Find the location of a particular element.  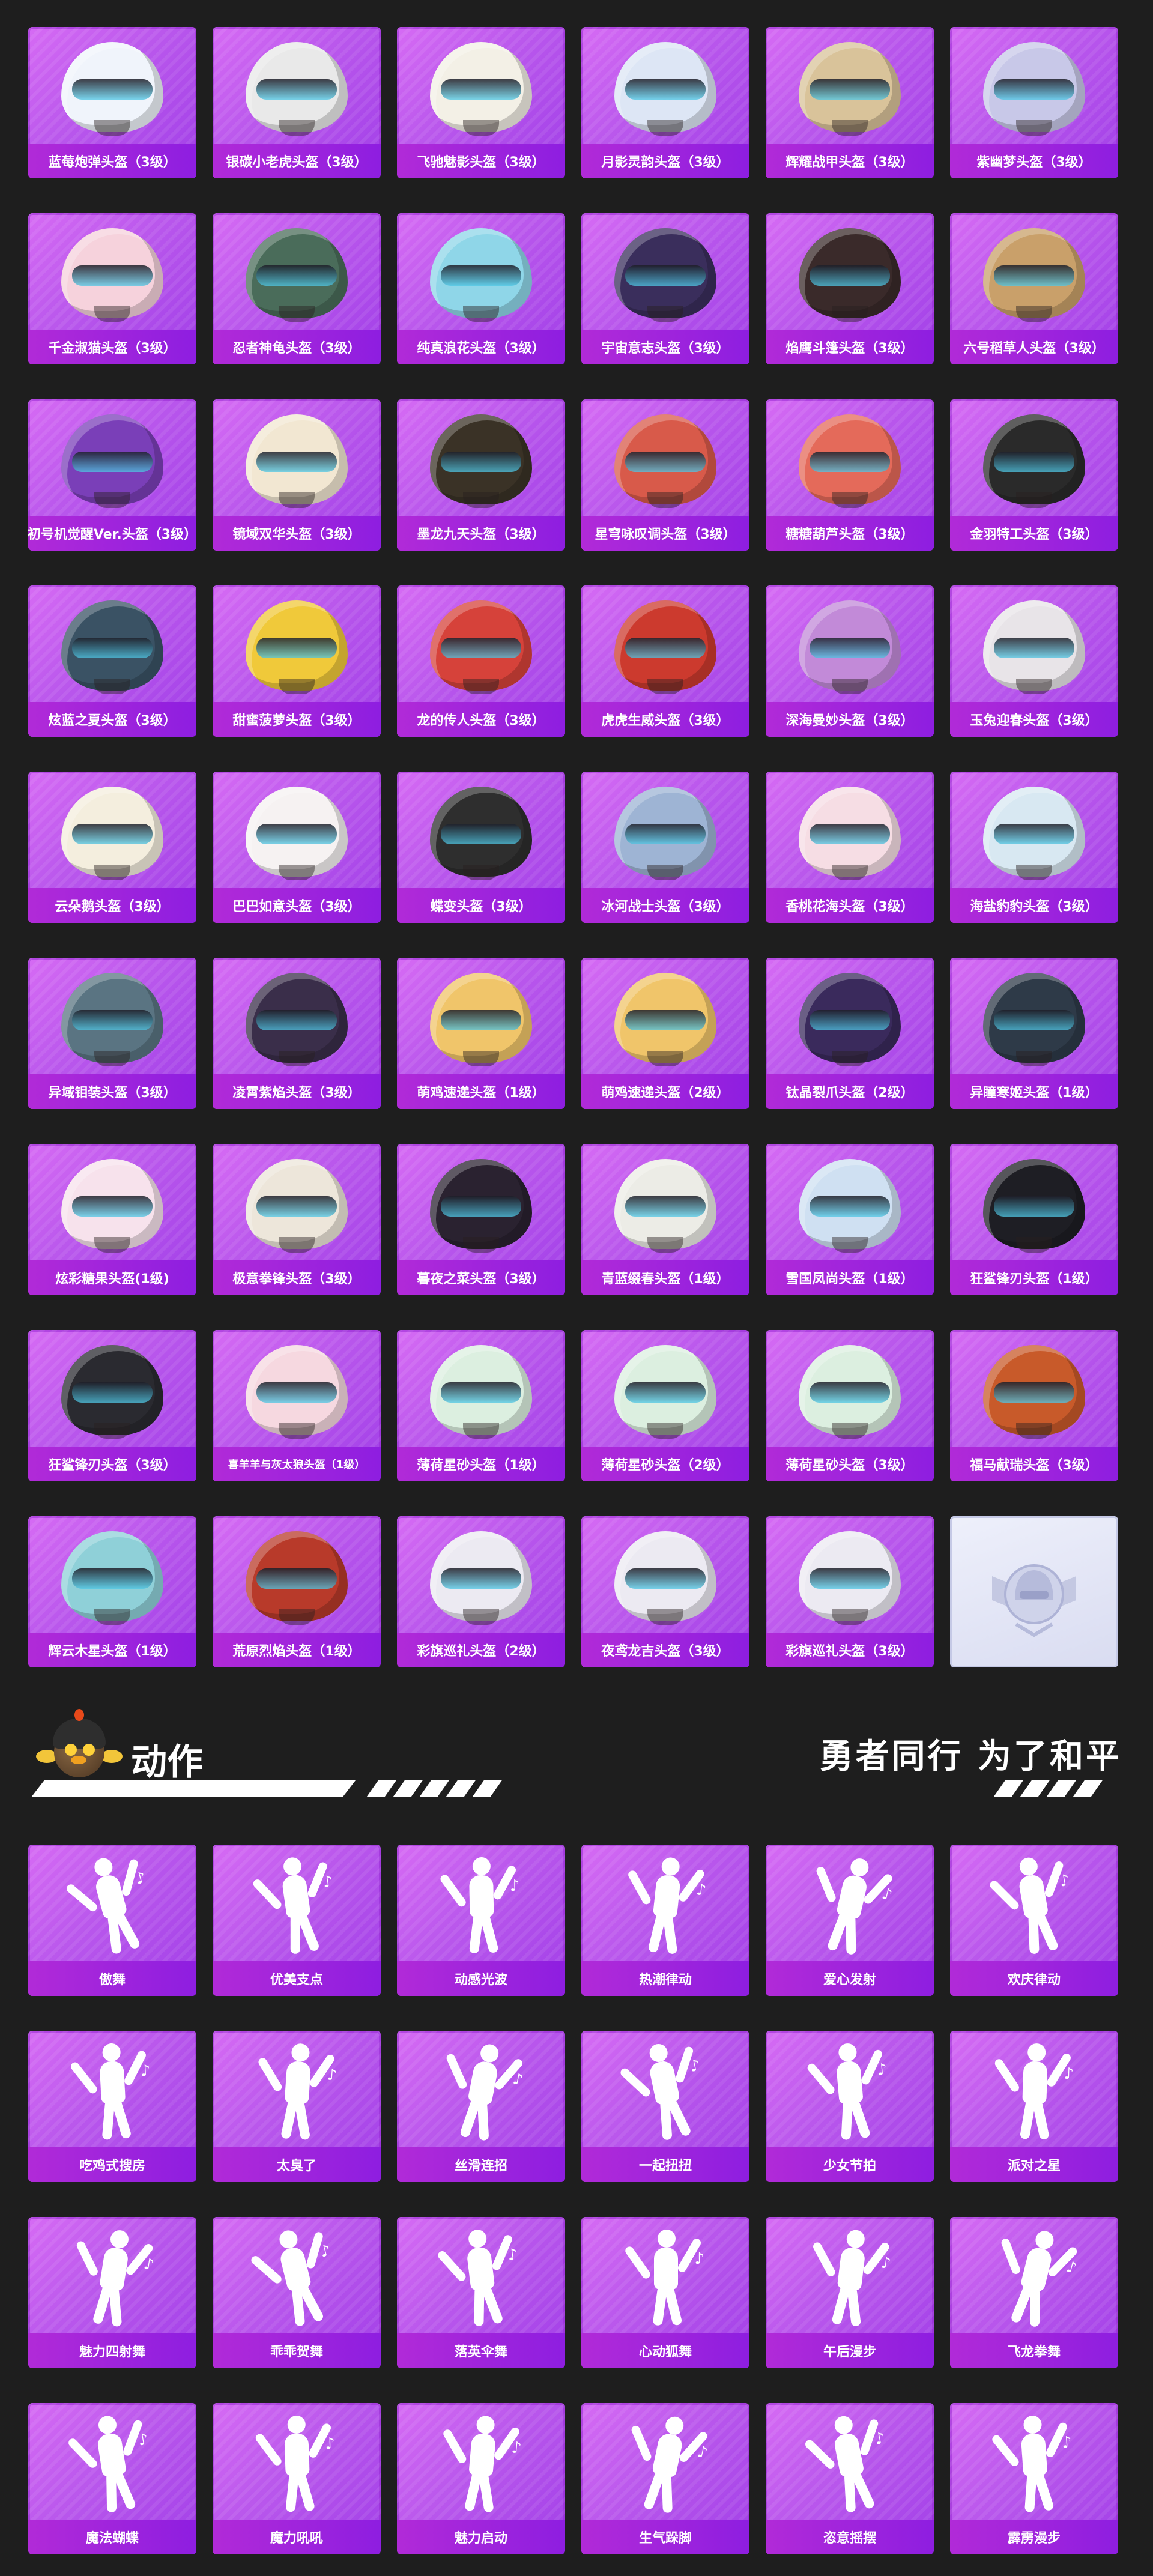

emote-card: ♪ 魔法蝴蝶 is located at coordinates (112, 2478).